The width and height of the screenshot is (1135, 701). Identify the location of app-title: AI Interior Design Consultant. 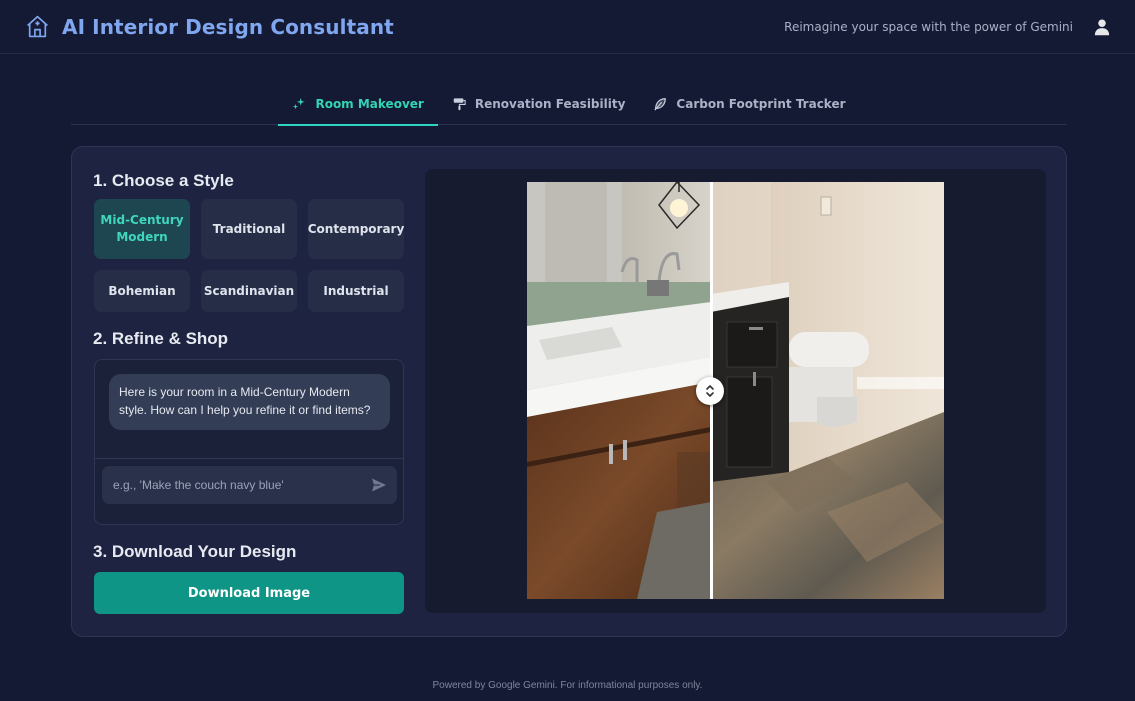
(228, 26).